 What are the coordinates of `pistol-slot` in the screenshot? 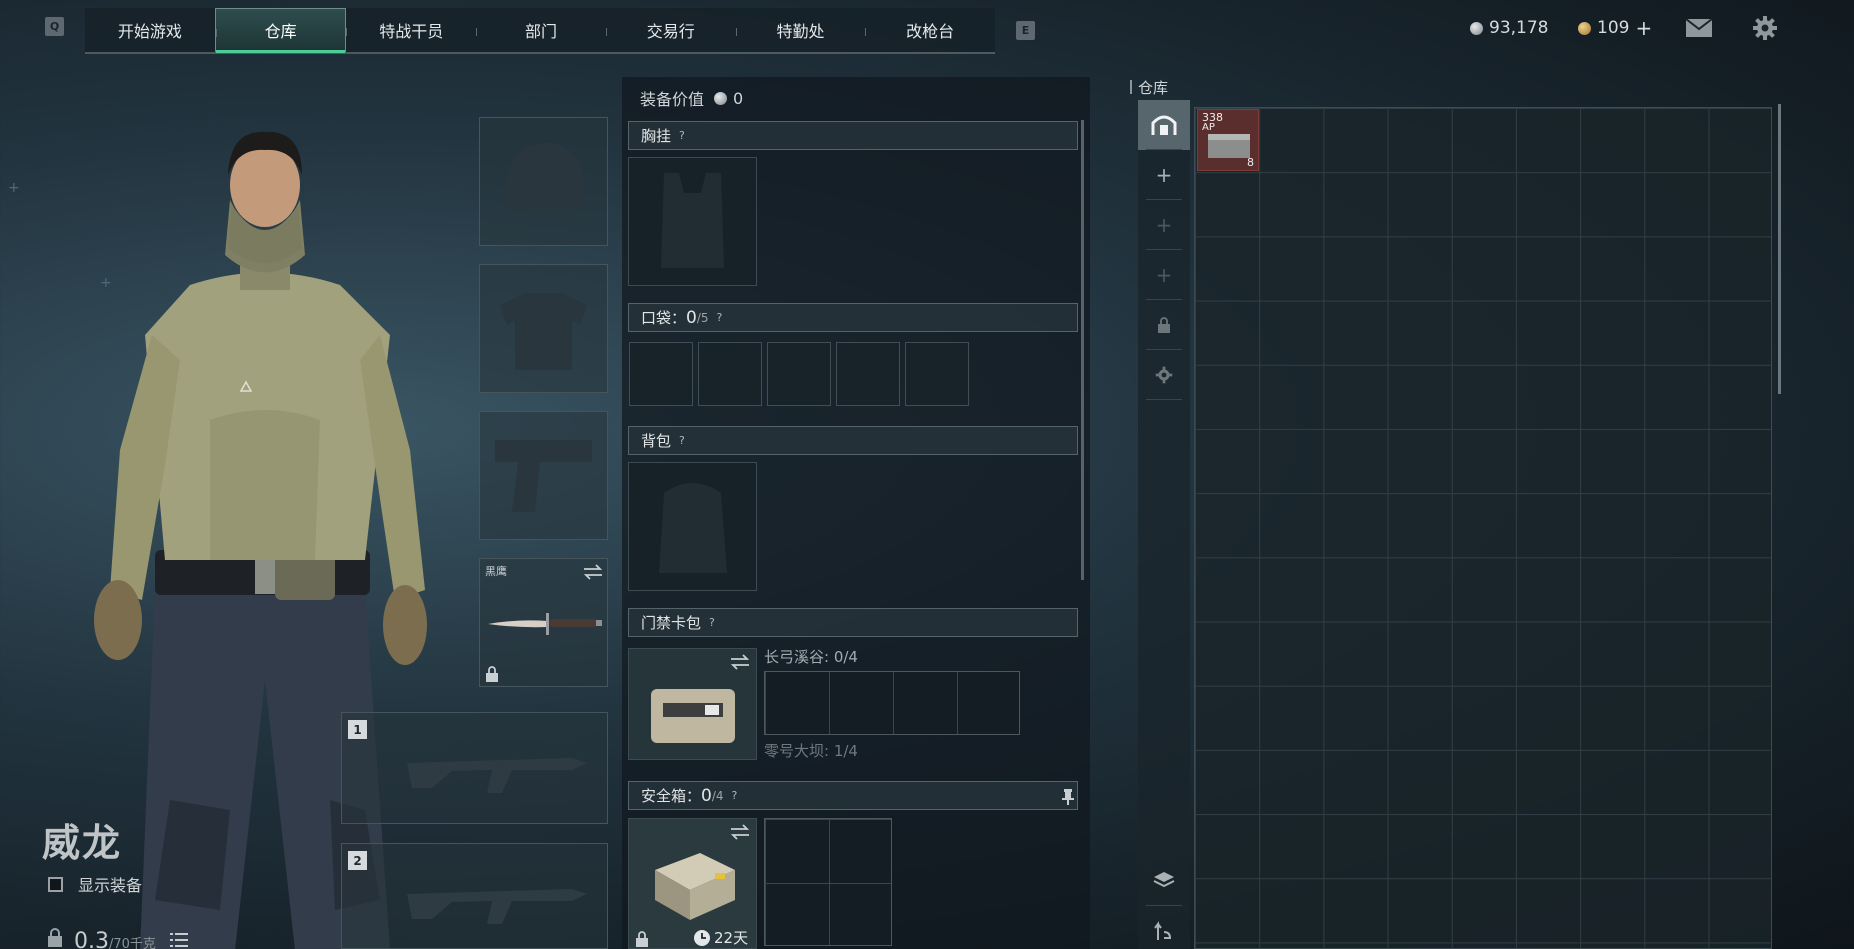 It's located at (543, 475).